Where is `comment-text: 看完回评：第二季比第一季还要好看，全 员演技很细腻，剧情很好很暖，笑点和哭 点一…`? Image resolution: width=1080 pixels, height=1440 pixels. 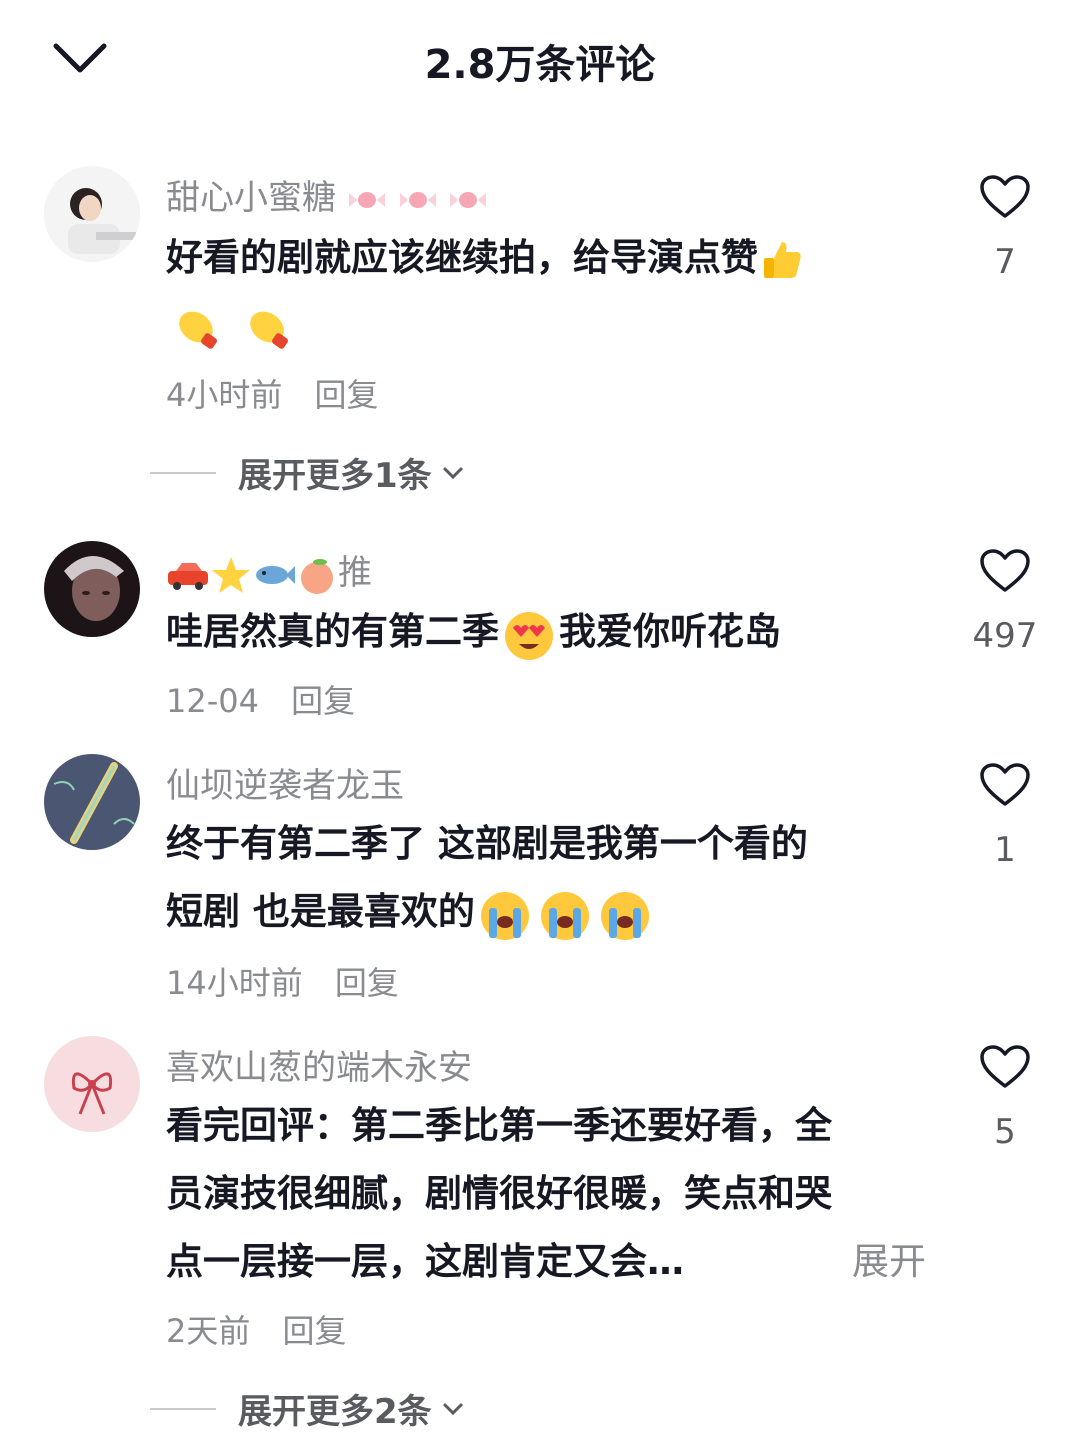
comment-text: 看完回评：第二季比第一季还要好看，全 员演技很细腻，剧情很好很暖，笑点和哭 点一… is located at coordinates (546, 1194).